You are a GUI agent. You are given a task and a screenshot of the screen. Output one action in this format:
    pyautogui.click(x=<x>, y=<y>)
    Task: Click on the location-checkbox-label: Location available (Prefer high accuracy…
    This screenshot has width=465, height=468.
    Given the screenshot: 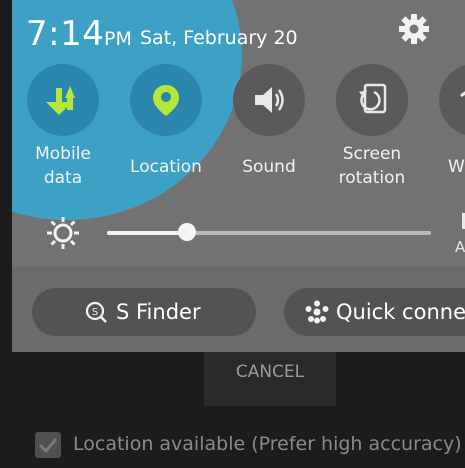 What is the action you would take?
    pyautogui.click(x=267, y=444)
    